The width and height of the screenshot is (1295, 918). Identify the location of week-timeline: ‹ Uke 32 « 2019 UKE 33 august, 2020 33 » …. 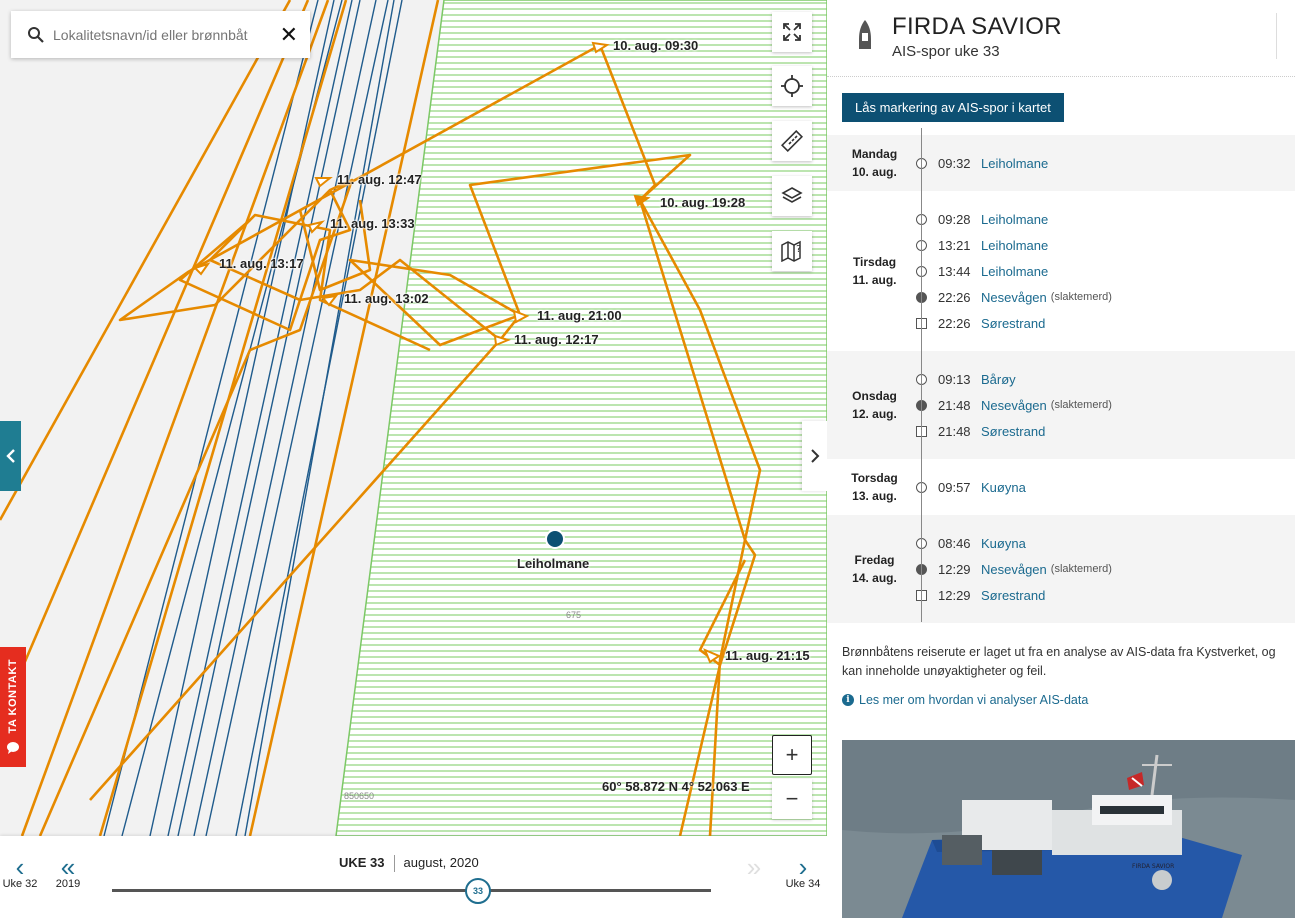
(413, 877).